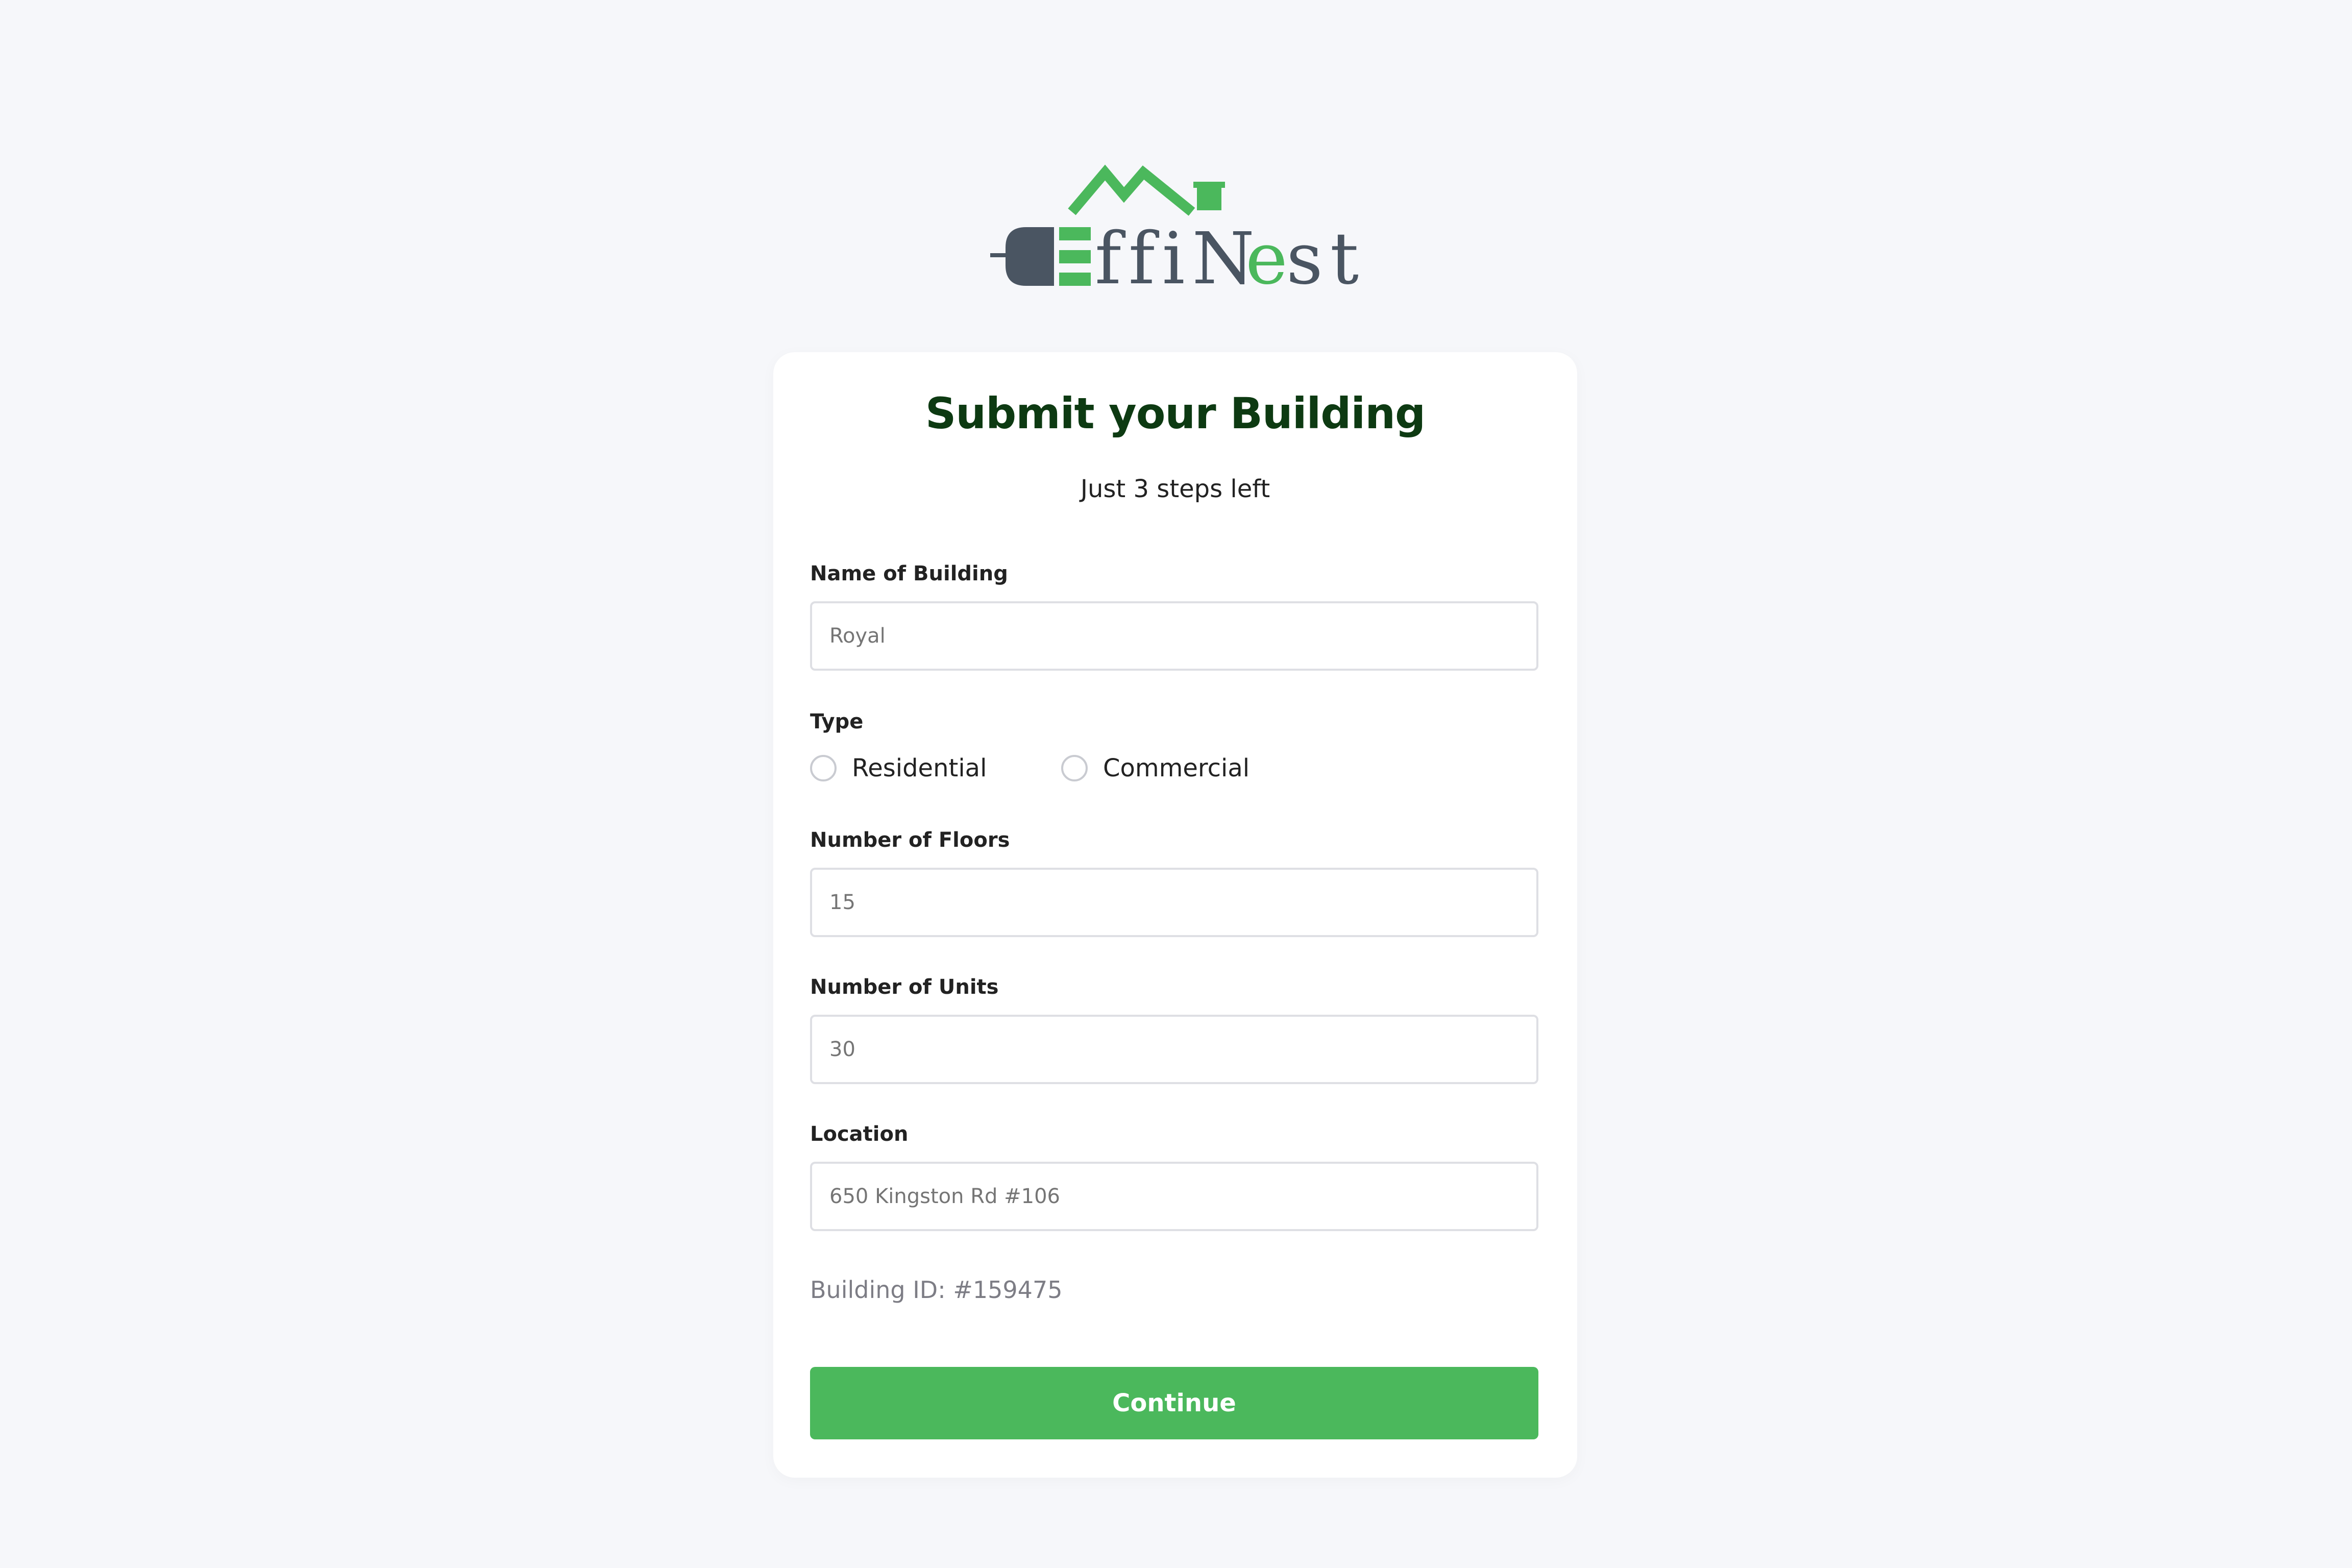  I want to click on effinest-logo-graphic: ffiN e st, so click(1176, 230).